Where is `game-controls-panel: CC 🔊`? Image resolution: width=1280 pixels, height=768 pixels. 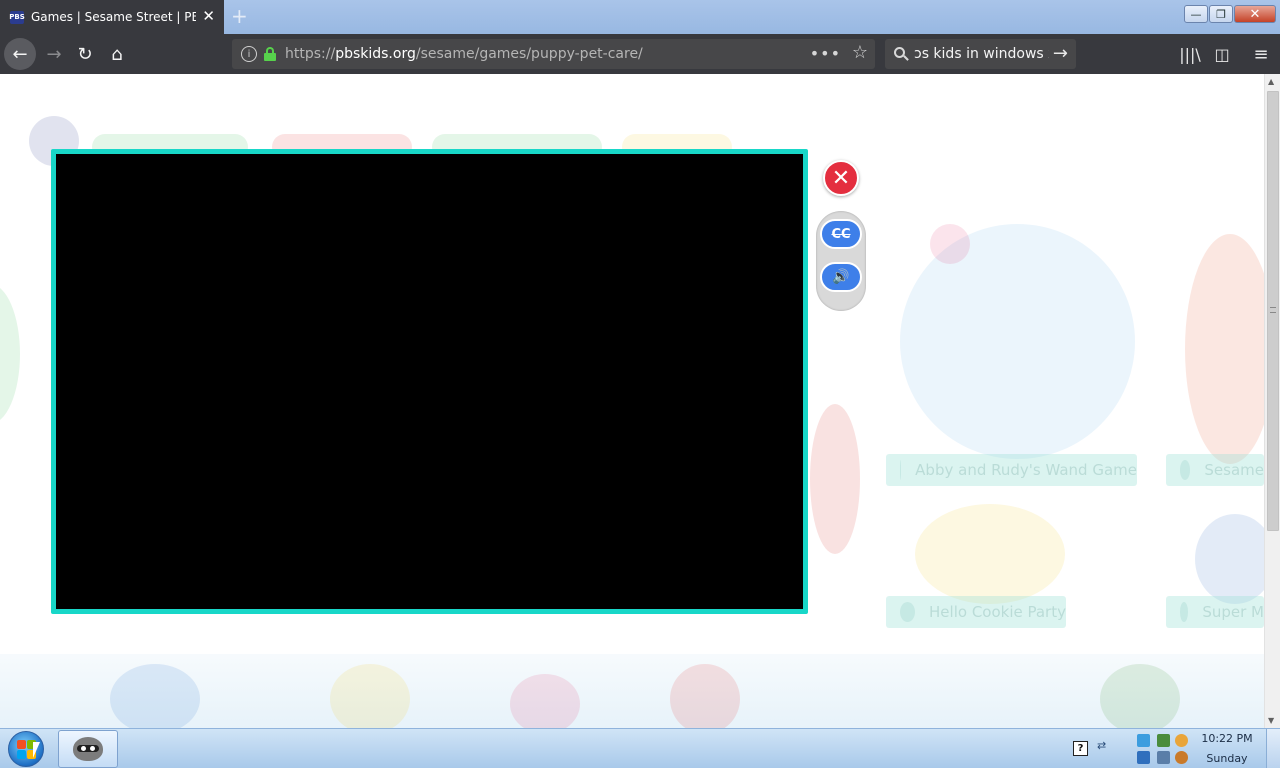
game-controls-panel: CC 🔊 is located at coordinates (841, 261).